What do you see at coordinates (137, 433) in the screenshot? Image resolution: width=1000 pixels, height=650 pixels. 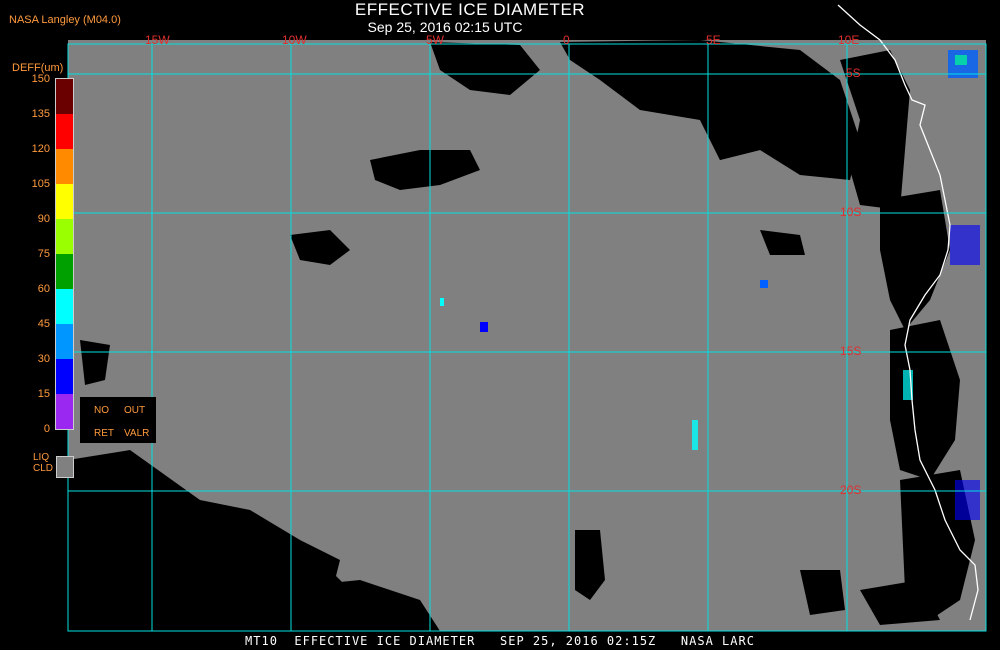 I see `legend-valr: VALR` at bounding box center [137, 433].